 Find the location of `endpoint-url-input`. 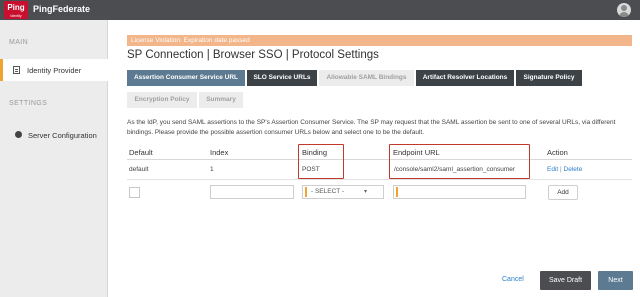

endpoint-url-input is located at coordinates (459, 192).